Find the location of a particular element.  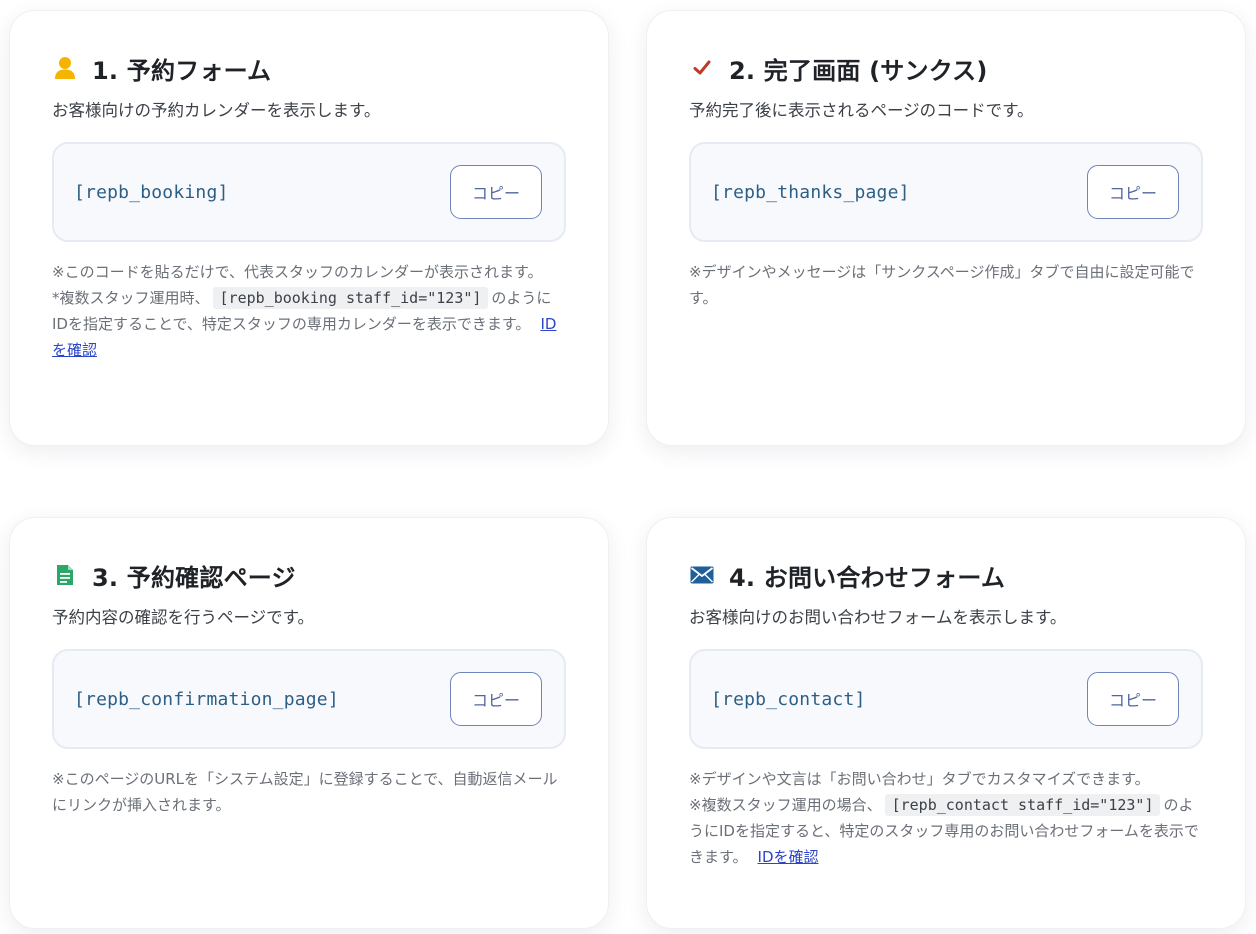

envelope-icon is located at coordinates (702, 575).